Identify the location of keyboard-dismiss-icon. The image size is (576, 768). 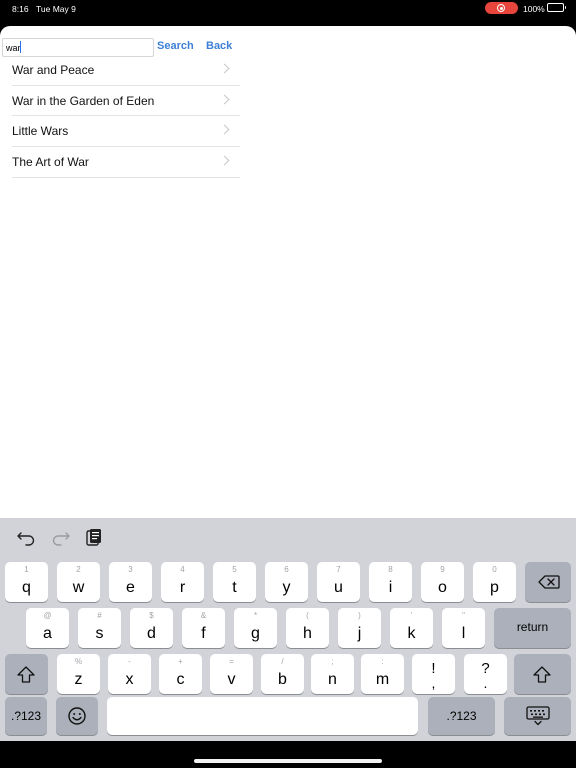
(538, 718).